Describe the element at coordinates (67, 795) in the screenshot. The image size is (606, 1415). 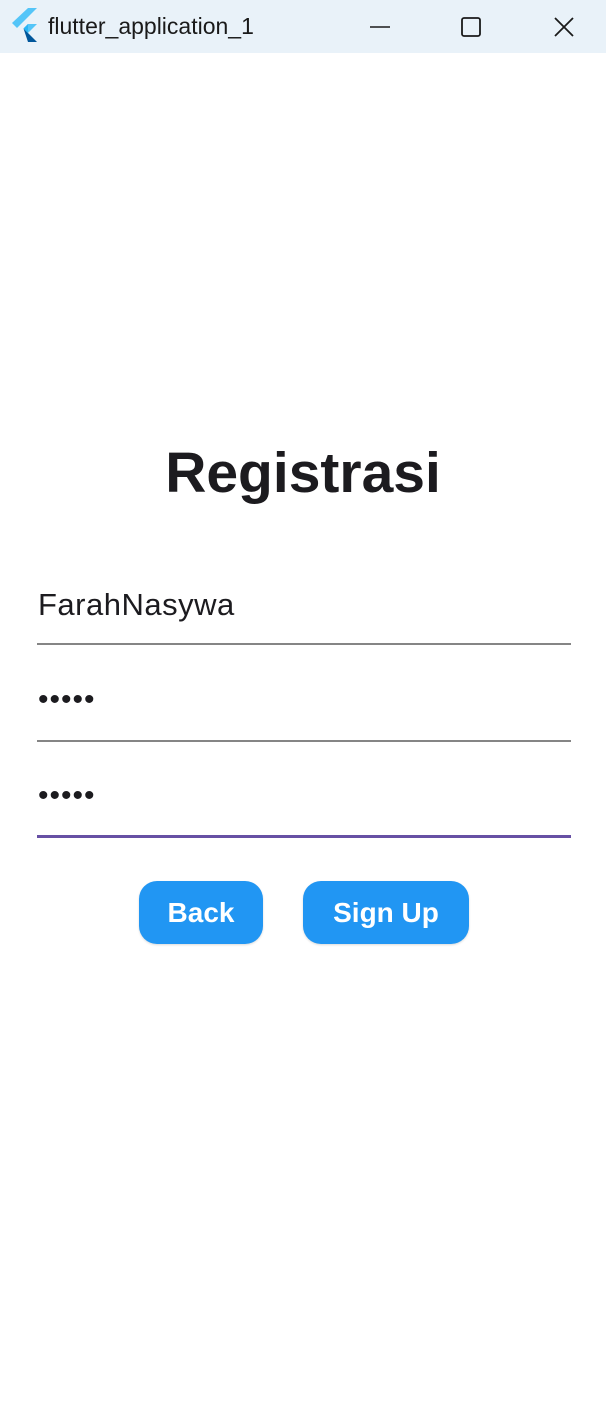
I see `confirm-password-value: •••••` at that location.